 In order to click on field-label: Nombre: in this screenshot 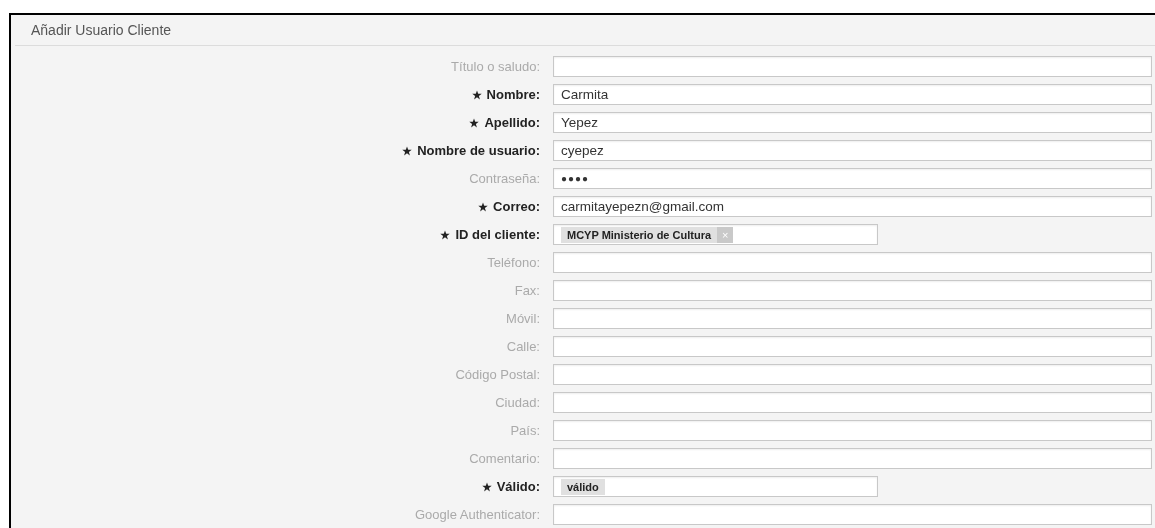, I will do `click(513, 94)`.